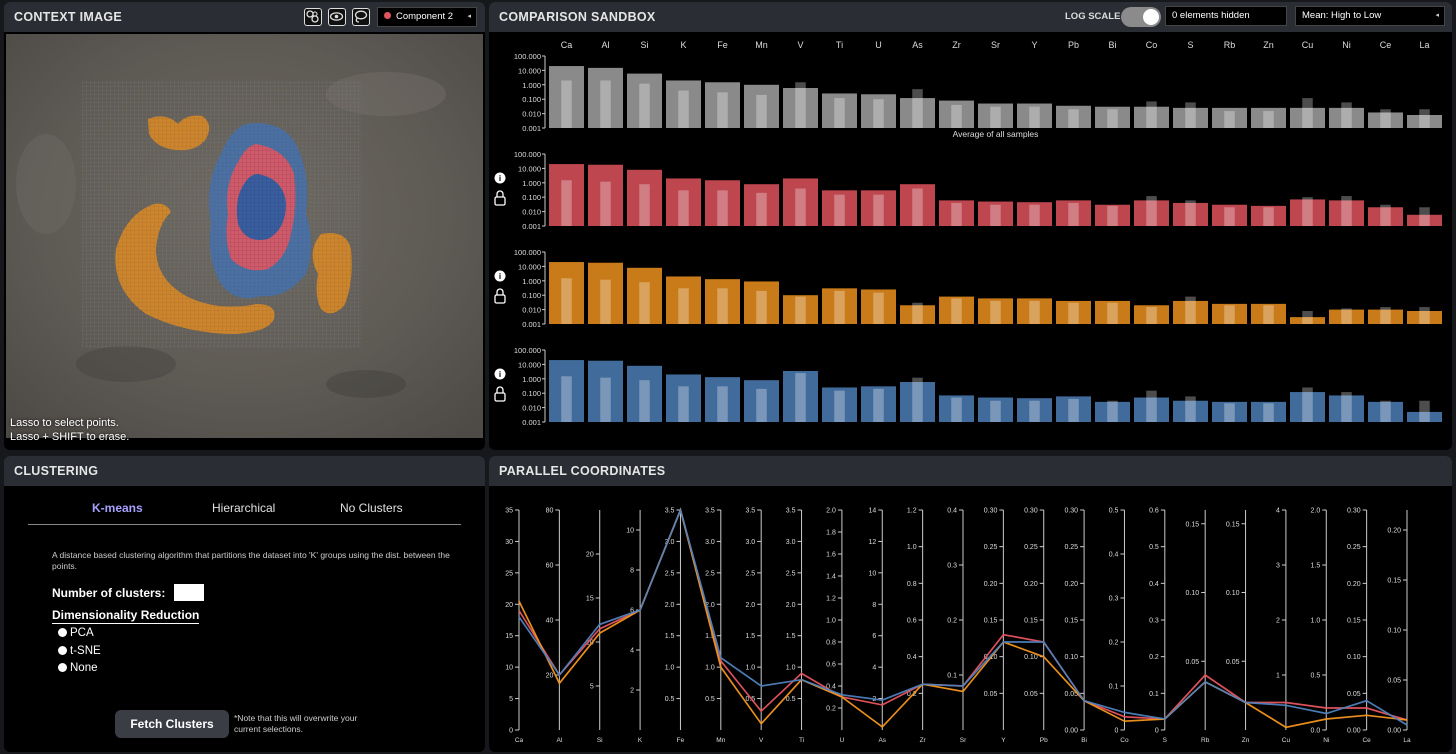  I want to click on axis-label-Ce: Ce, so click(1366, 740).